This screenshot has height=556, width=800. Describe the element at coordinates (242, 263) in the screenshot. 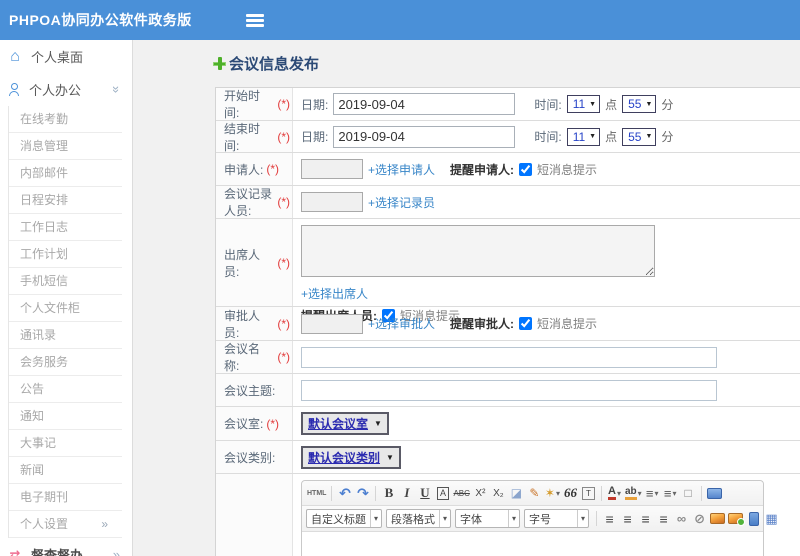

I see `field-label: 出席人员:` at that location.